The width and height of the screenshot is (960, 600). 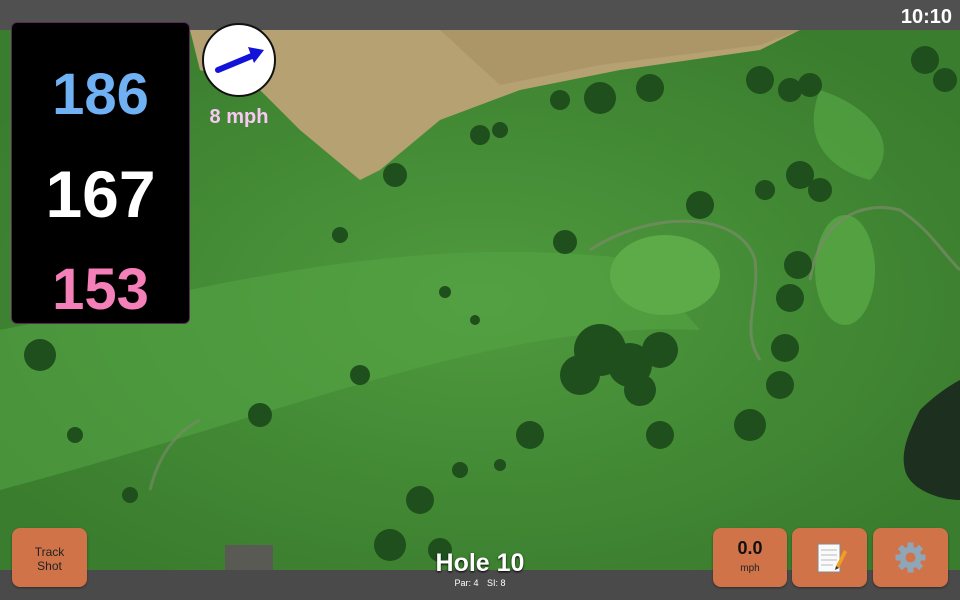 I want to click on back-distance: 186, so click(x=100, y=94).